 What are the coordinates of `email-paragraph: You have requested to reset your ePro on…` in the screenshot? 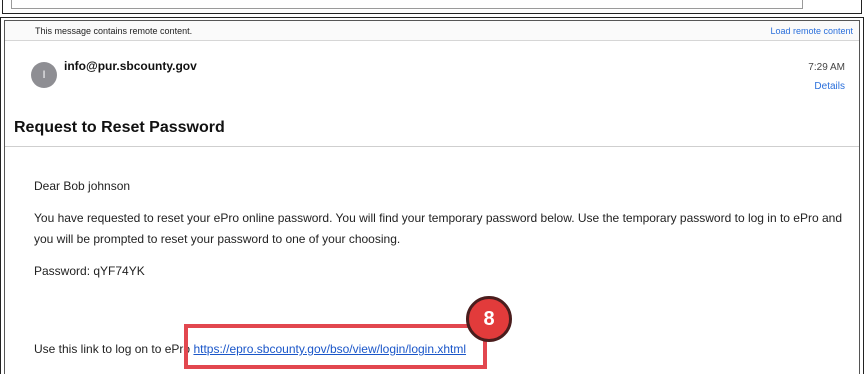 It's located at (438, 228).